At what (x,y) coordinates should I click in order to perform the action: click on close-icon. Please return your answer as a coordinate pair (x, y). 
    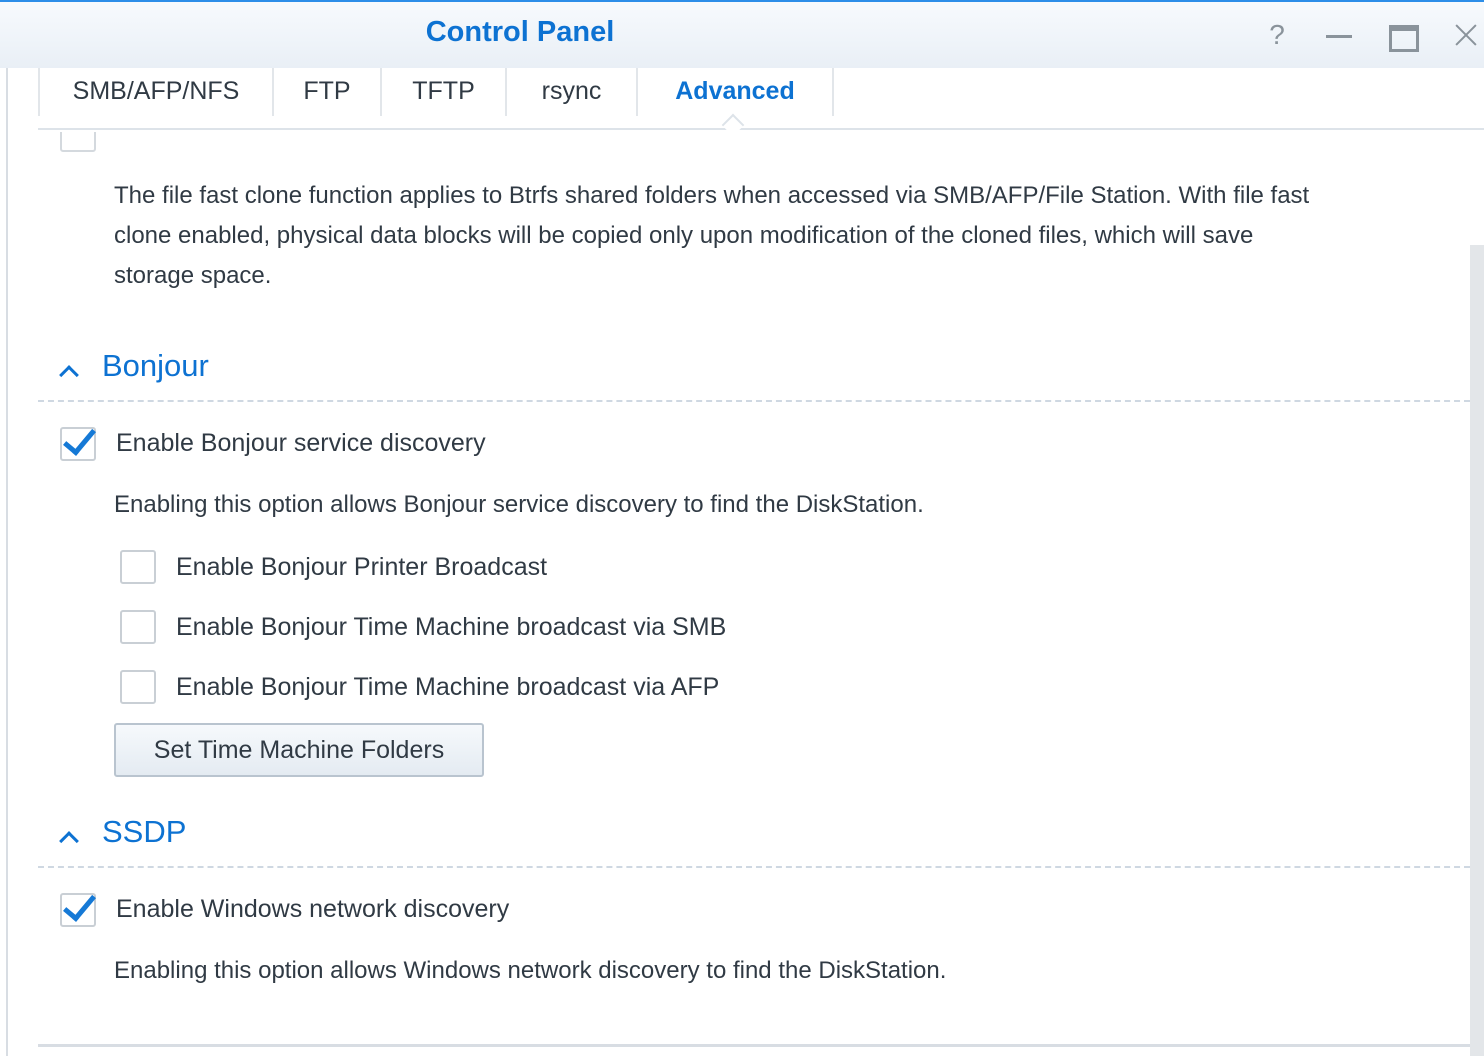
    Looking at the image, I should click on (1467, 35).